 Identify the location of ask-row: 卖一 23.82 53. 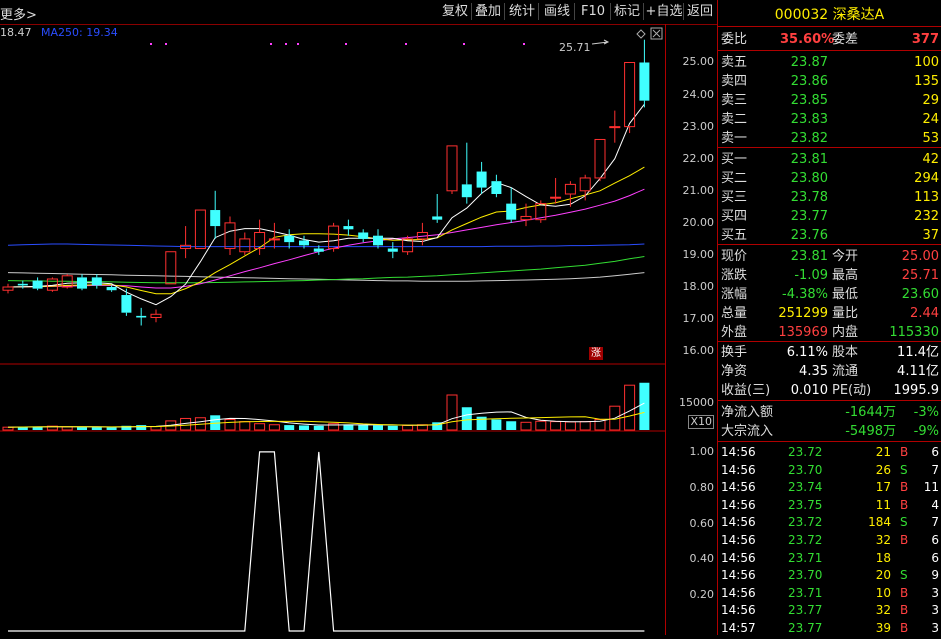
(829, 138).